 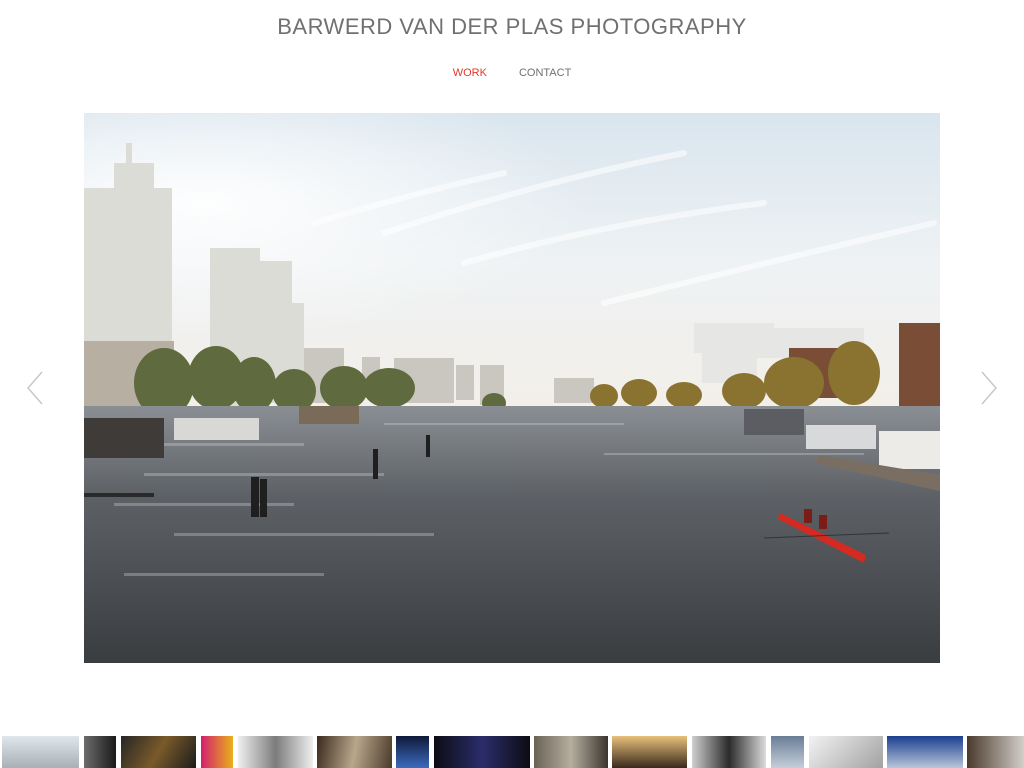 I want to click on next-image-button, so click(x=988, y=388).